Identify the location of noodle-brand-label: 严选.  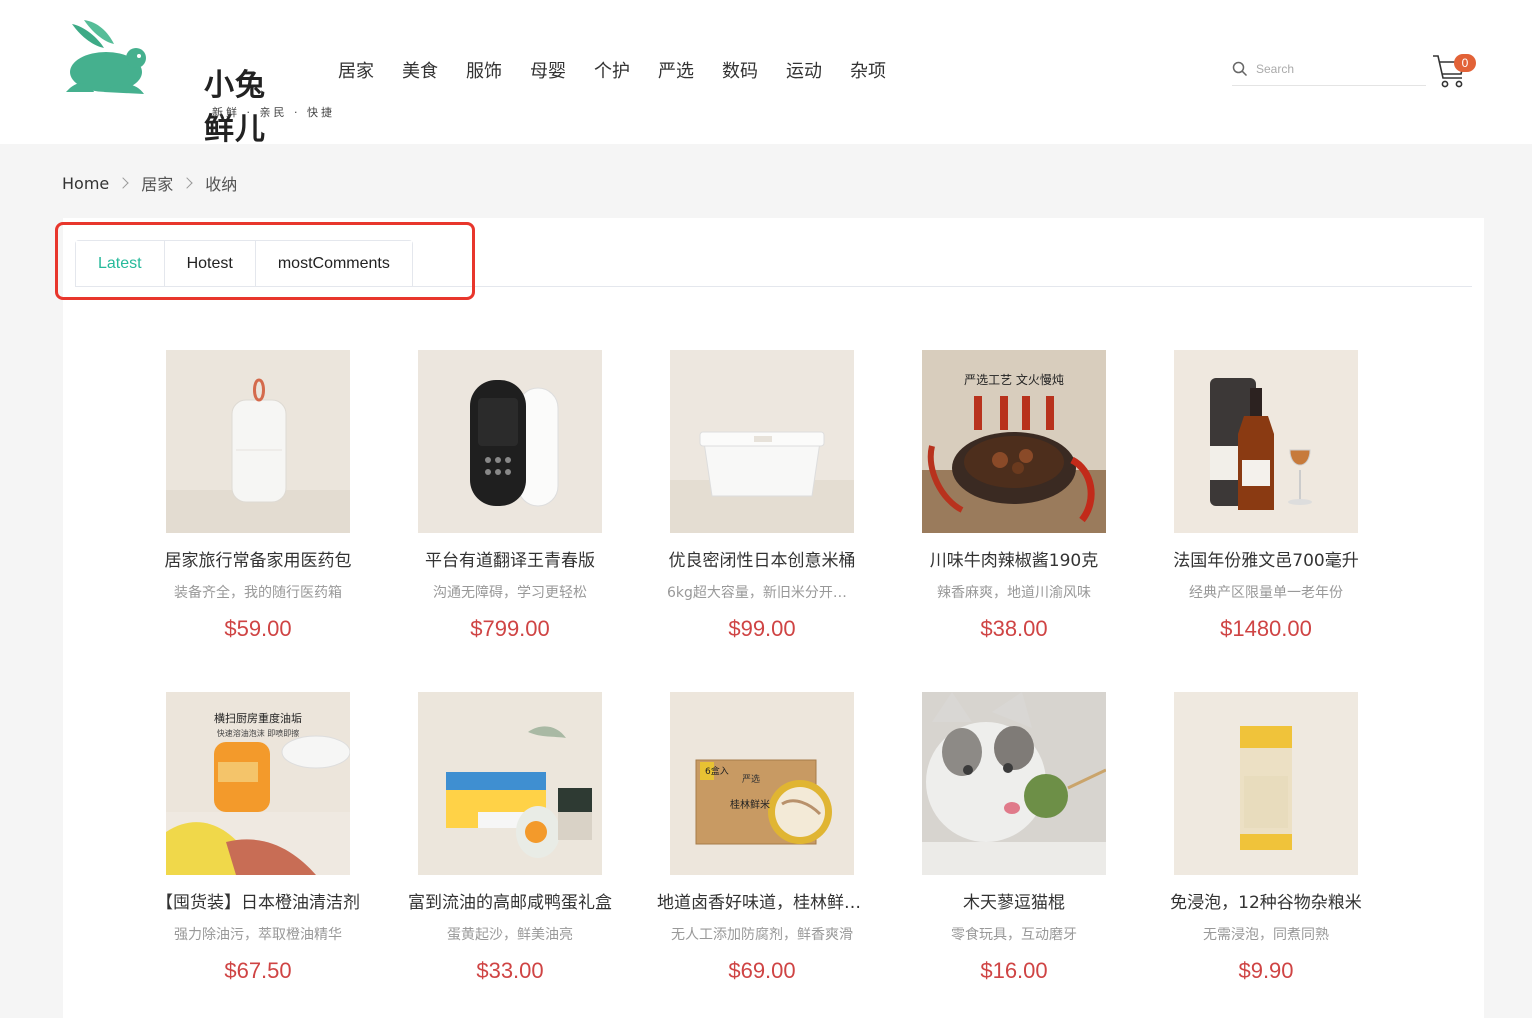
(751, 779).